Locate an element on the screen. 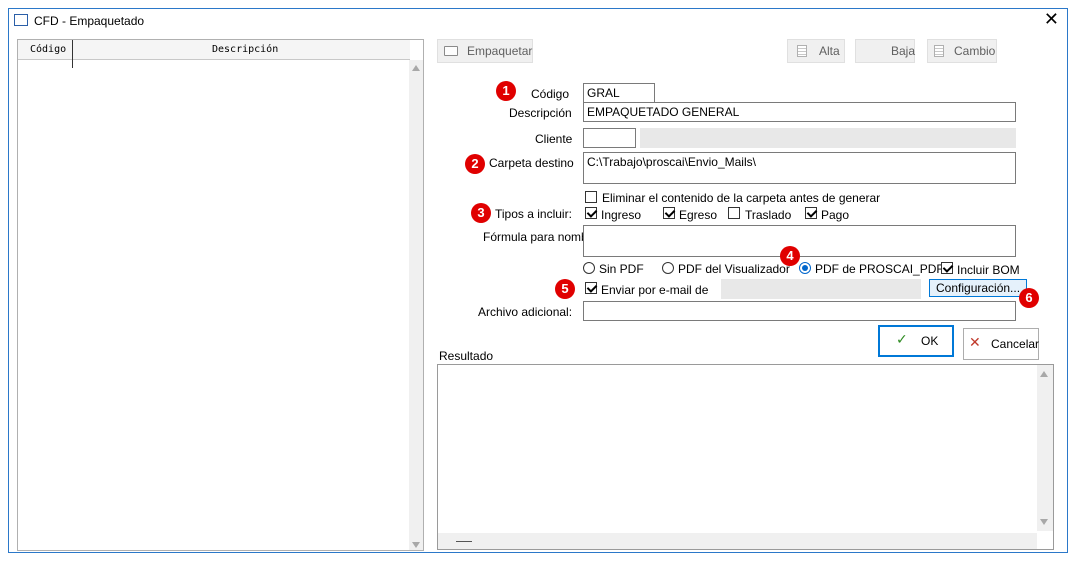 The width and height of the screenshot is (1076, 561). alta-button: Alta is located at coordinates (816, 51).